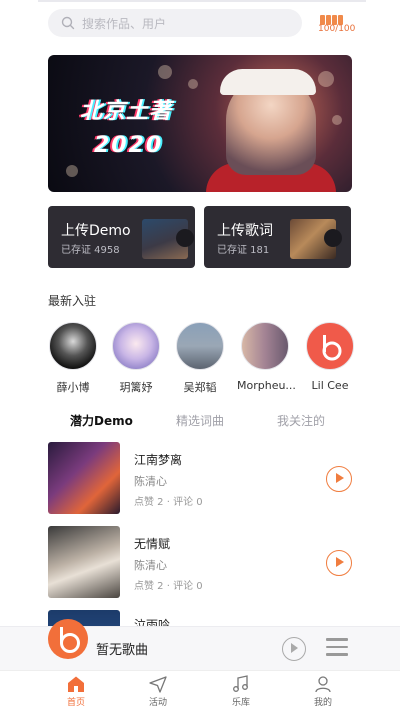 The image size is (400, 712). I want to click on upload-demo-count: 已存证 4958, so click(90, 250).